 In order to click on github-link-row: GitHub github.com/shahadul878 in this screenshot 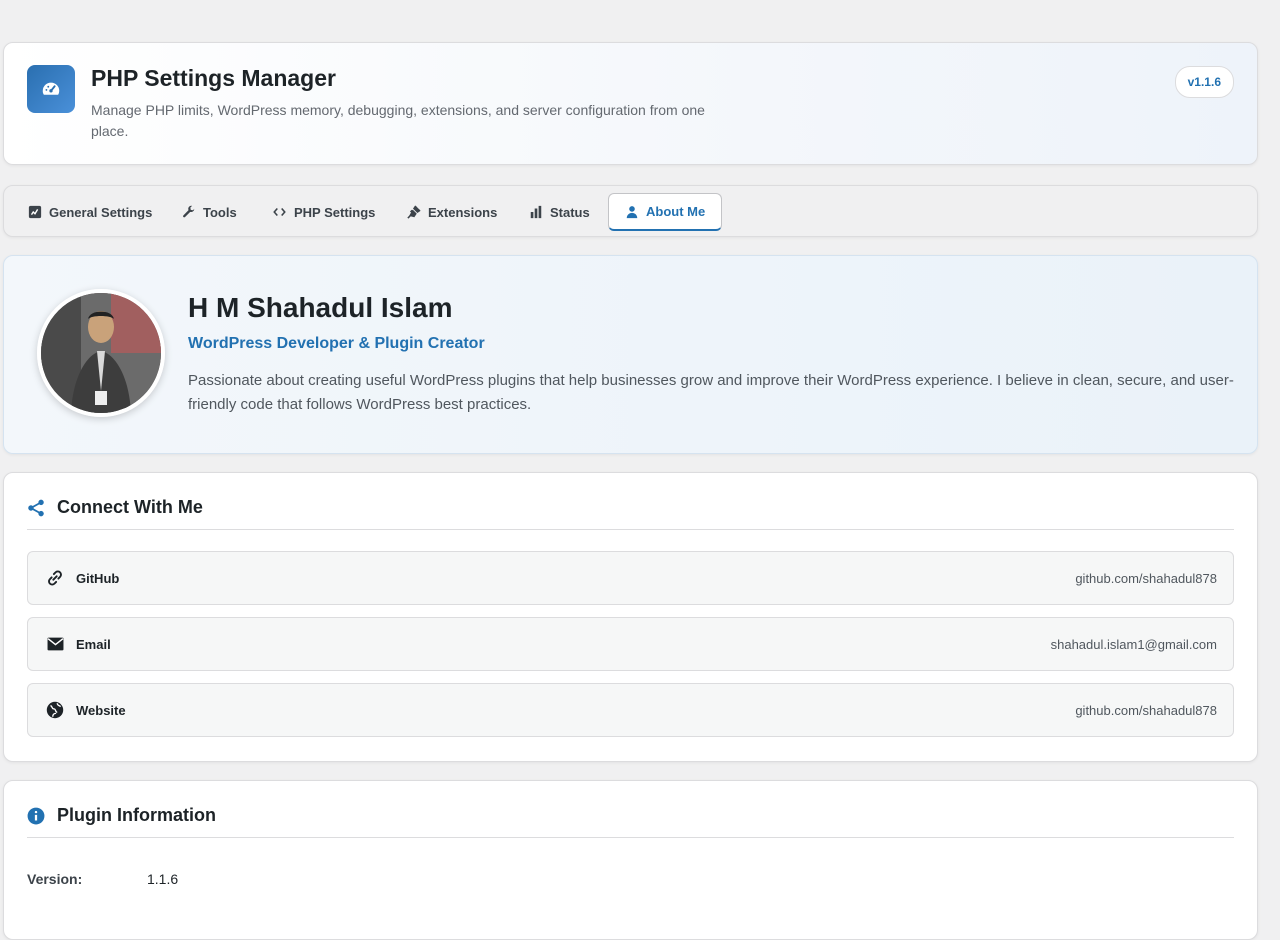, I will do `click(630, 578)`.